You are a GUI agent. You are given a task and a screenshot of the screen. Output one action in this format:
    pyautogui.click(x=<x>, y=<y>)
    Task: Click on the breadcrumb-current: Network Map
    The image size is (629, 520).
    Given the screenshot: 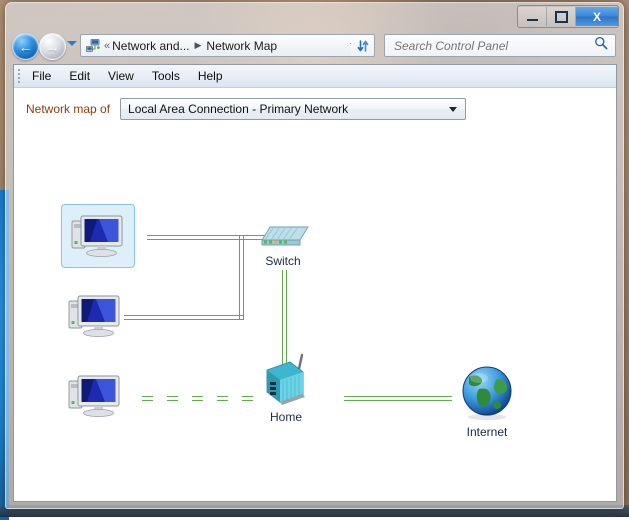 What is the action you would take?
    pyautogui.click(x=241, y=46)
    